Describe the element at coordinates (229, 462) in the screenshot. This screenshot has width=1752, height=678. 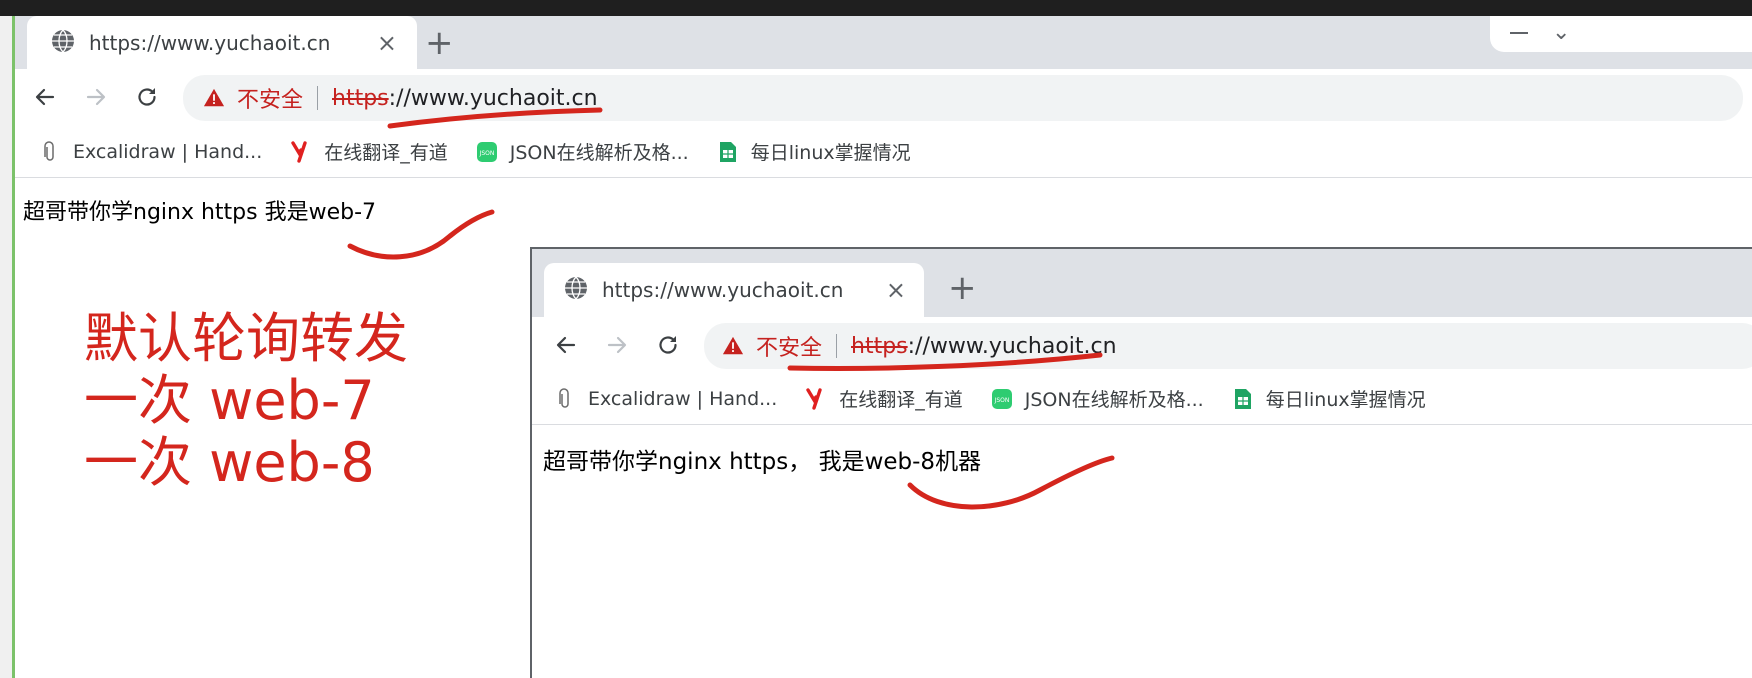
I see `annotation-line: 一次 web-8` at that location.